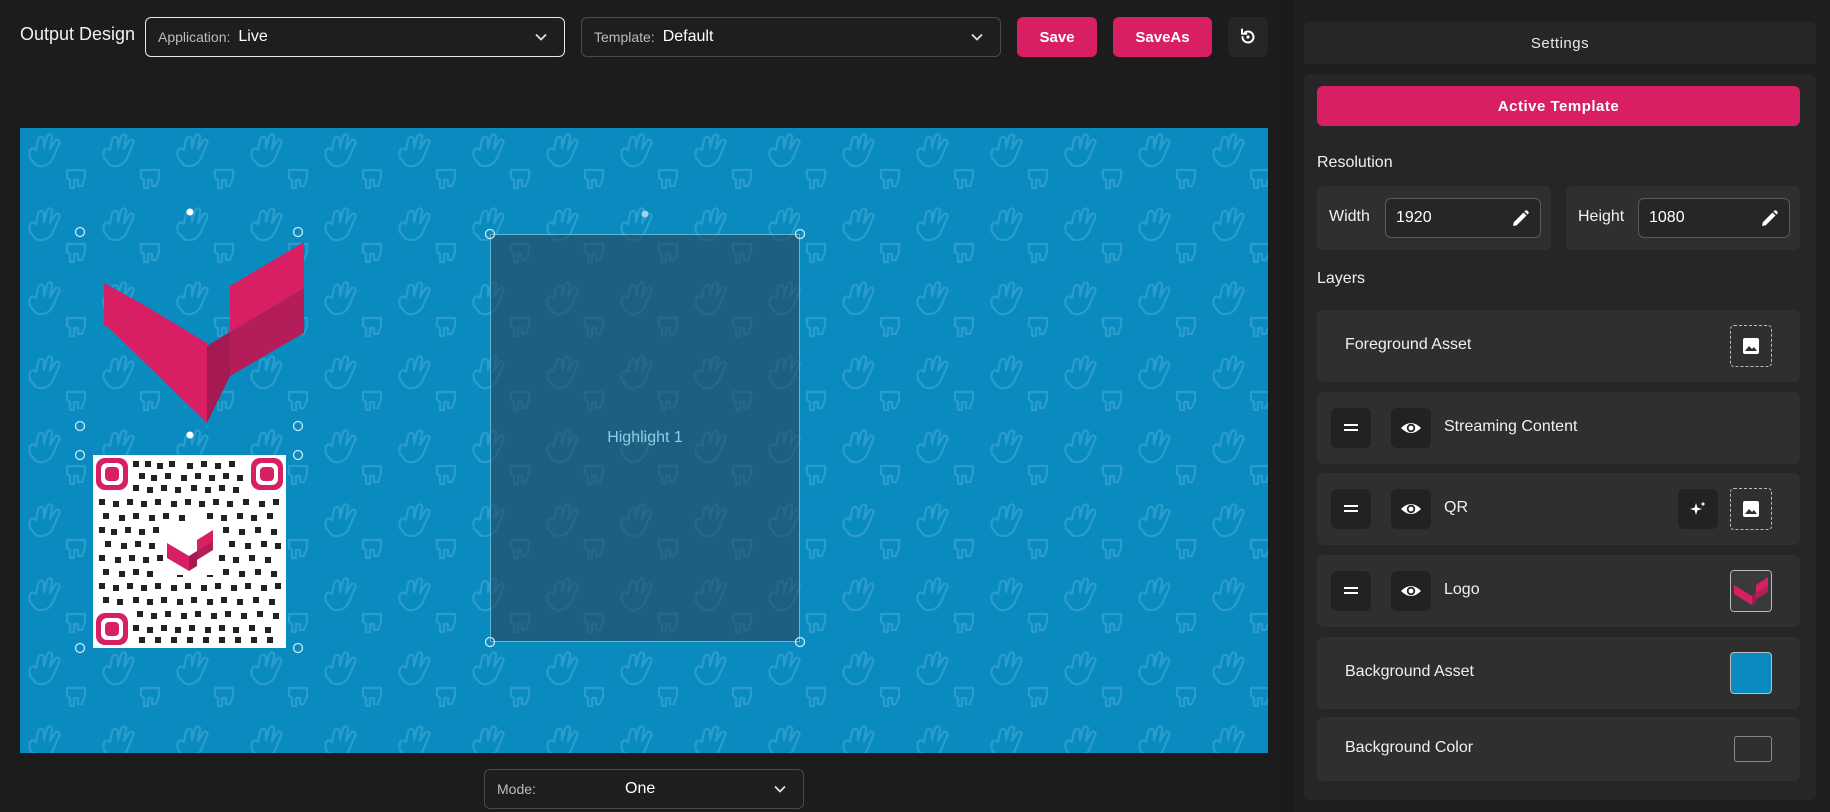 The width and height of the screenshot is (1830, 812). Describe the element at coordinates (1463, 218) in the screenshot. I see `width-input: 1920` at that location.